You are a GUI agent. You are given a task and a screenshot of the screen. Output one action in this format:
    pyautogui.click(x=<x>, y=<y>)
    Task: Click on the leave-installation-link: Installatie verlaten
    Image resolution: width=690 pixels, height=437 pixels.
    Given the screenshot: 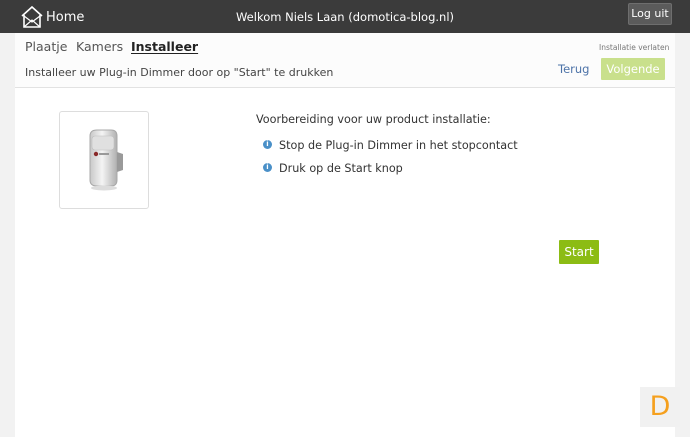 What is the action you would take?
    pyautogui.click(x=634, y=47)
    